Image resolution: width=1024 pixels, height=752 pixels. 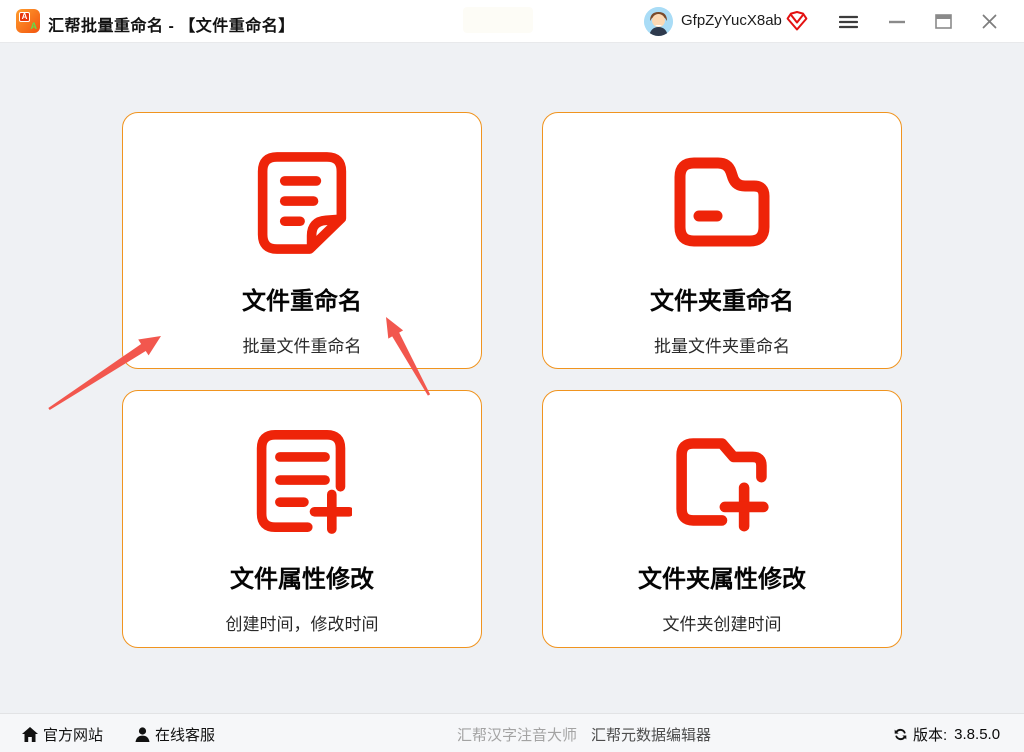 What do you see at coordinates (930, 735) in the screenshot?
I see `version-label: 版本:` at bounding box center [930, 735].